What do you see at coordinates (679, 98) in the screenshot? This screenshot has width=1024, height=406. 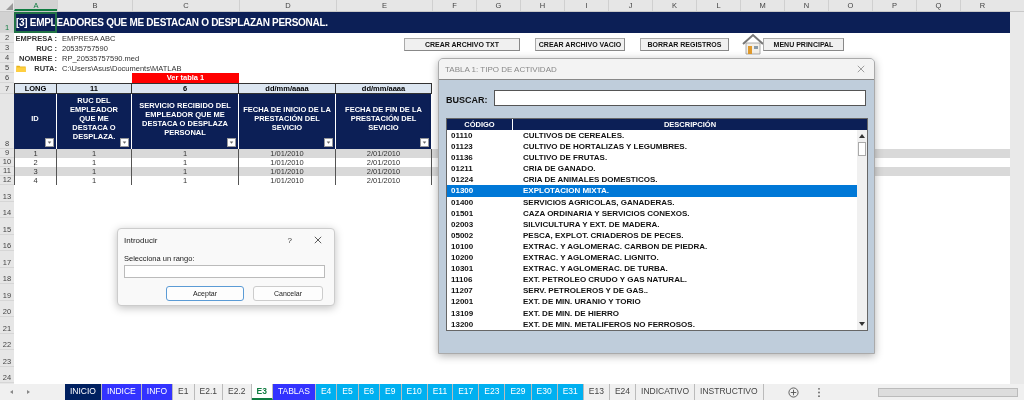 I see `search-field` at bounding box center [679, 98].